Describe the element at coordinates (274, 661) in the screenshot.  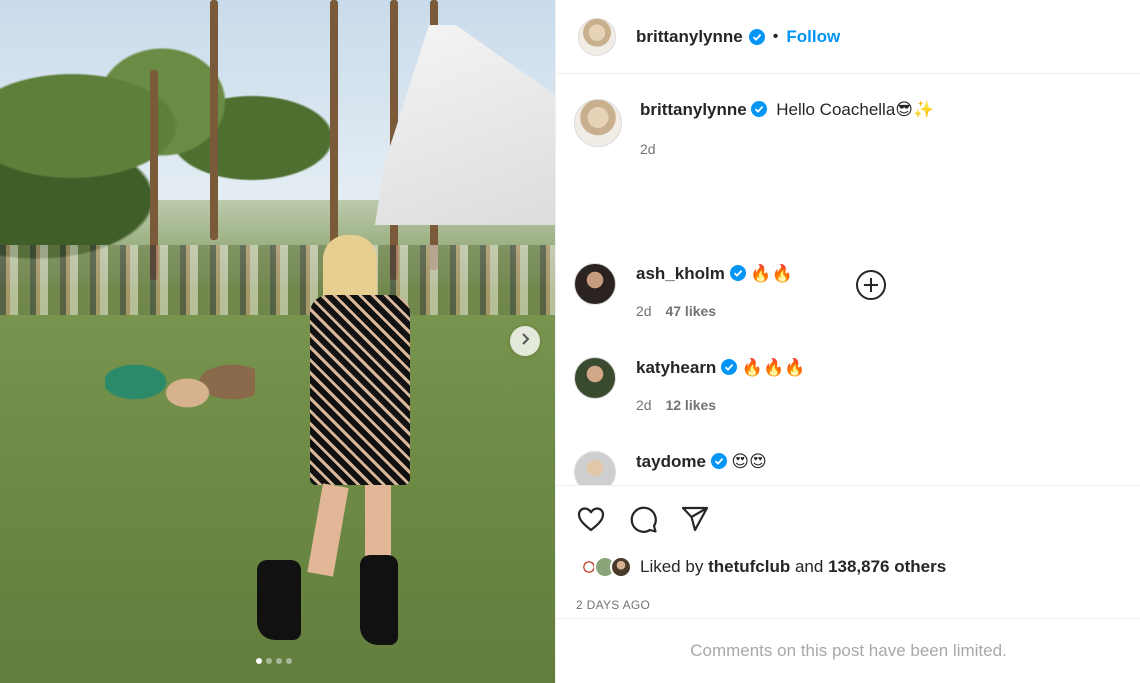
I see `carousel-dots` at that location.